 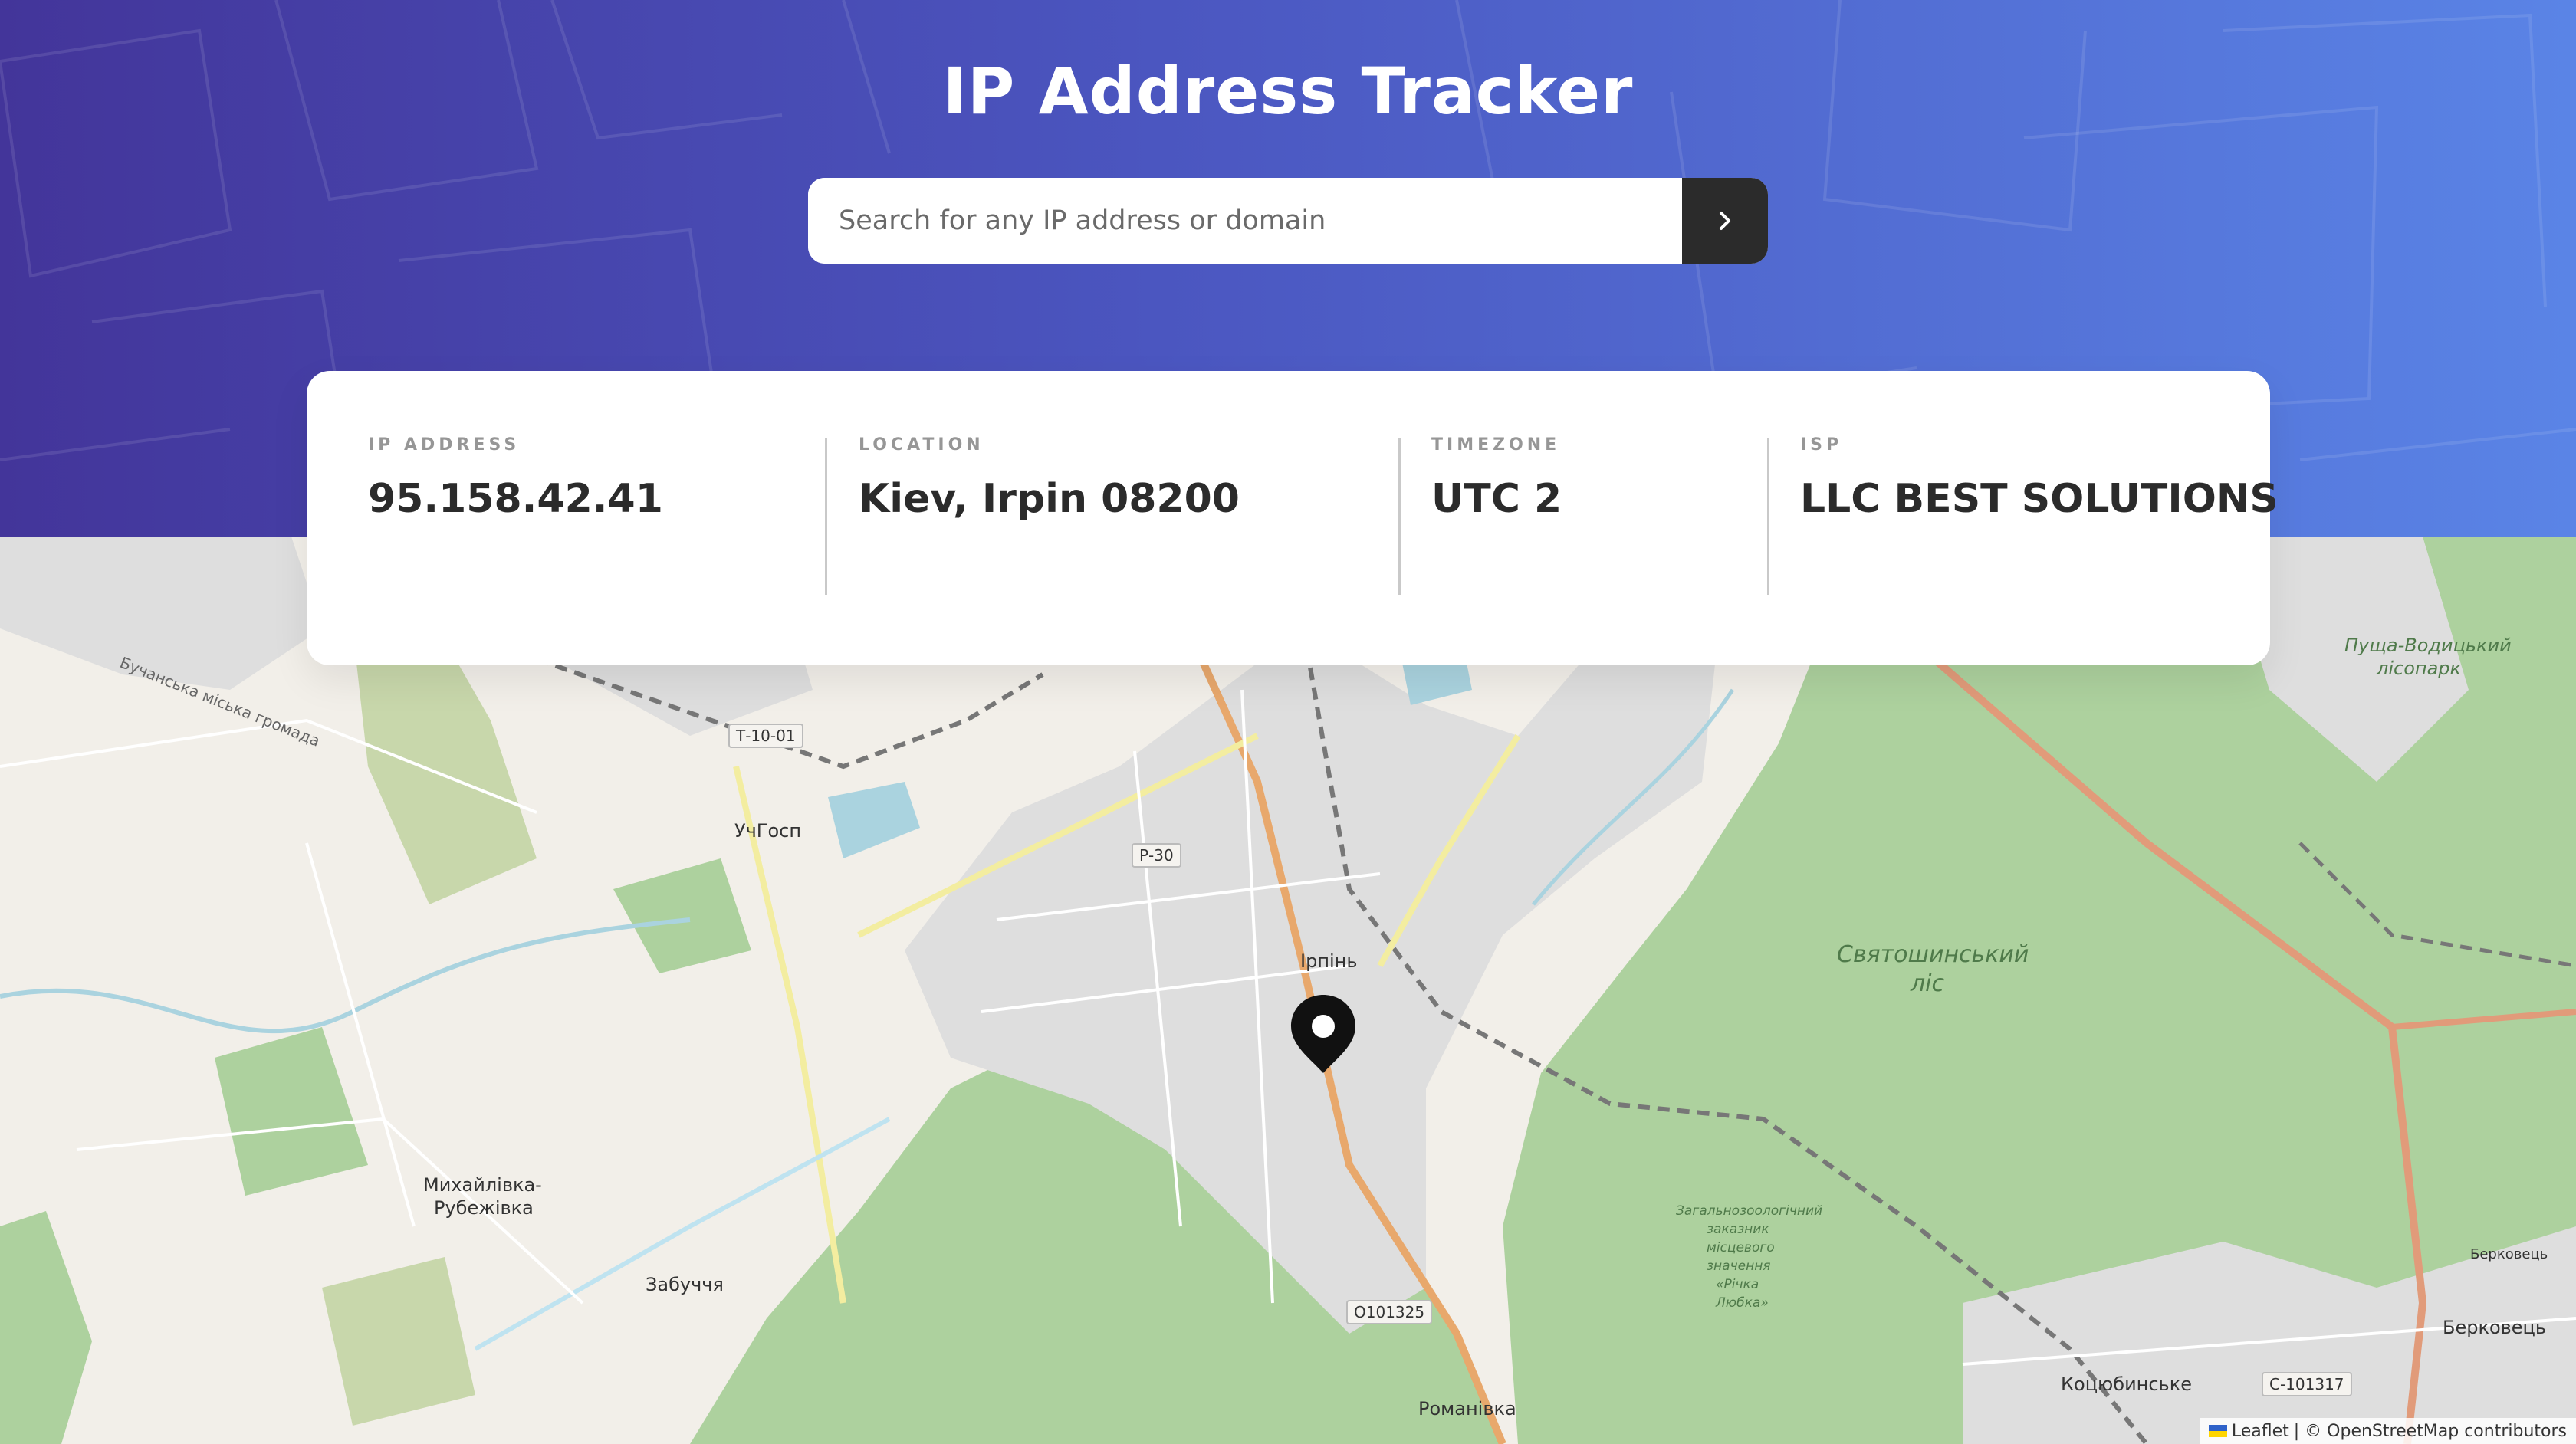 What do you see at coordinates (2495, 1327) in the screenshot?
I see `map-label-berkovets: Берковець` at bounding box center [2495, 1327].